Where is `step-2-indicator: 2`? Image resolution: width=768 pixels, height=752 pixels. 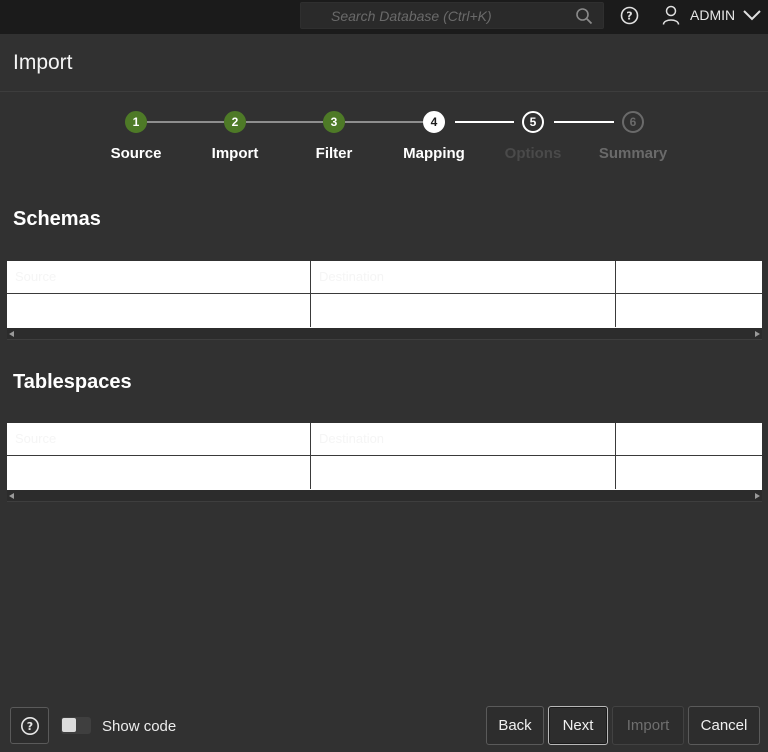 step-2-indicator: 2 is located at coordinates (235, 122).